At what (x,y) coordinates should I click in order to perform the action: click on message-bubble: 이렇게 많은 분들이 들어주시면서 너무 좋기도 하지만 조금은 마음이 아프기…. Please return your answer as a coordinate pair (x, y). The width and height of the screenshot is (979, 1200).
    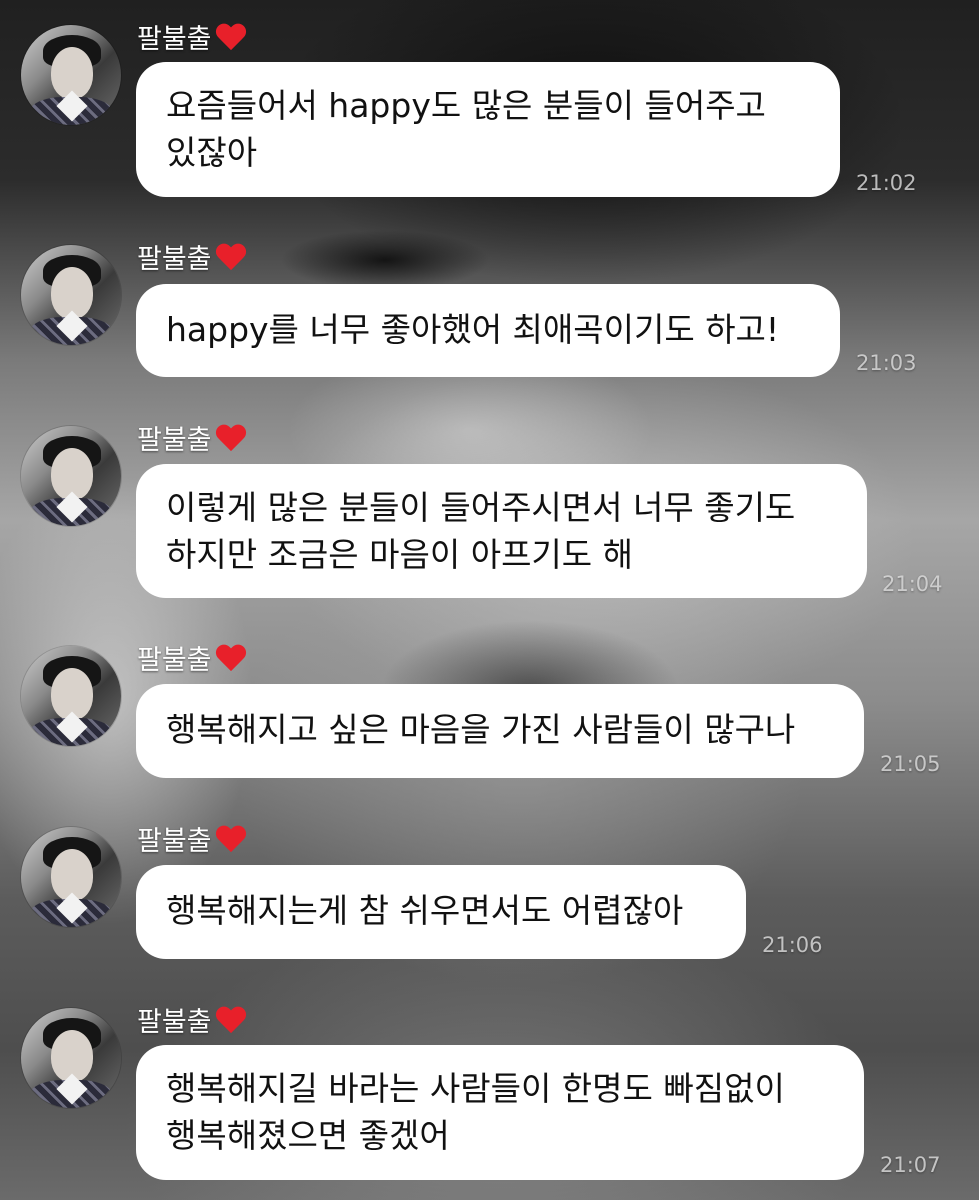
    Looking at the image, I should click on (501, 531).